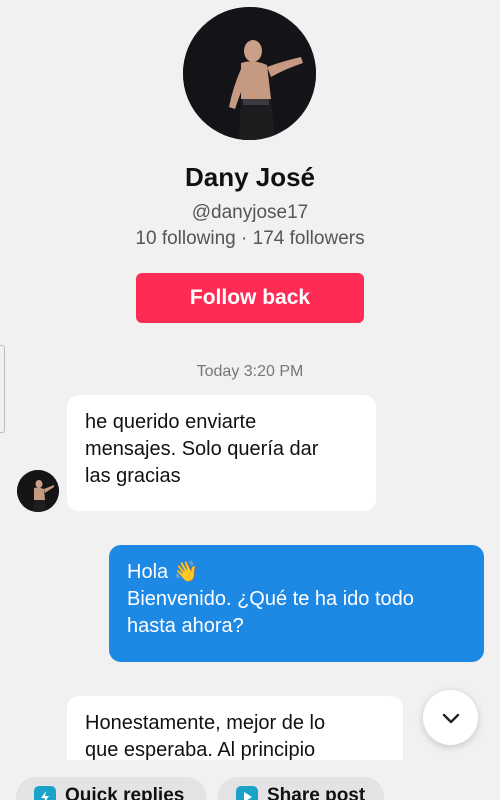 Image resolution: width=500 pixels, height=800 pixels. I want to click on follow-back-button: Follow back, so click(250, 298).